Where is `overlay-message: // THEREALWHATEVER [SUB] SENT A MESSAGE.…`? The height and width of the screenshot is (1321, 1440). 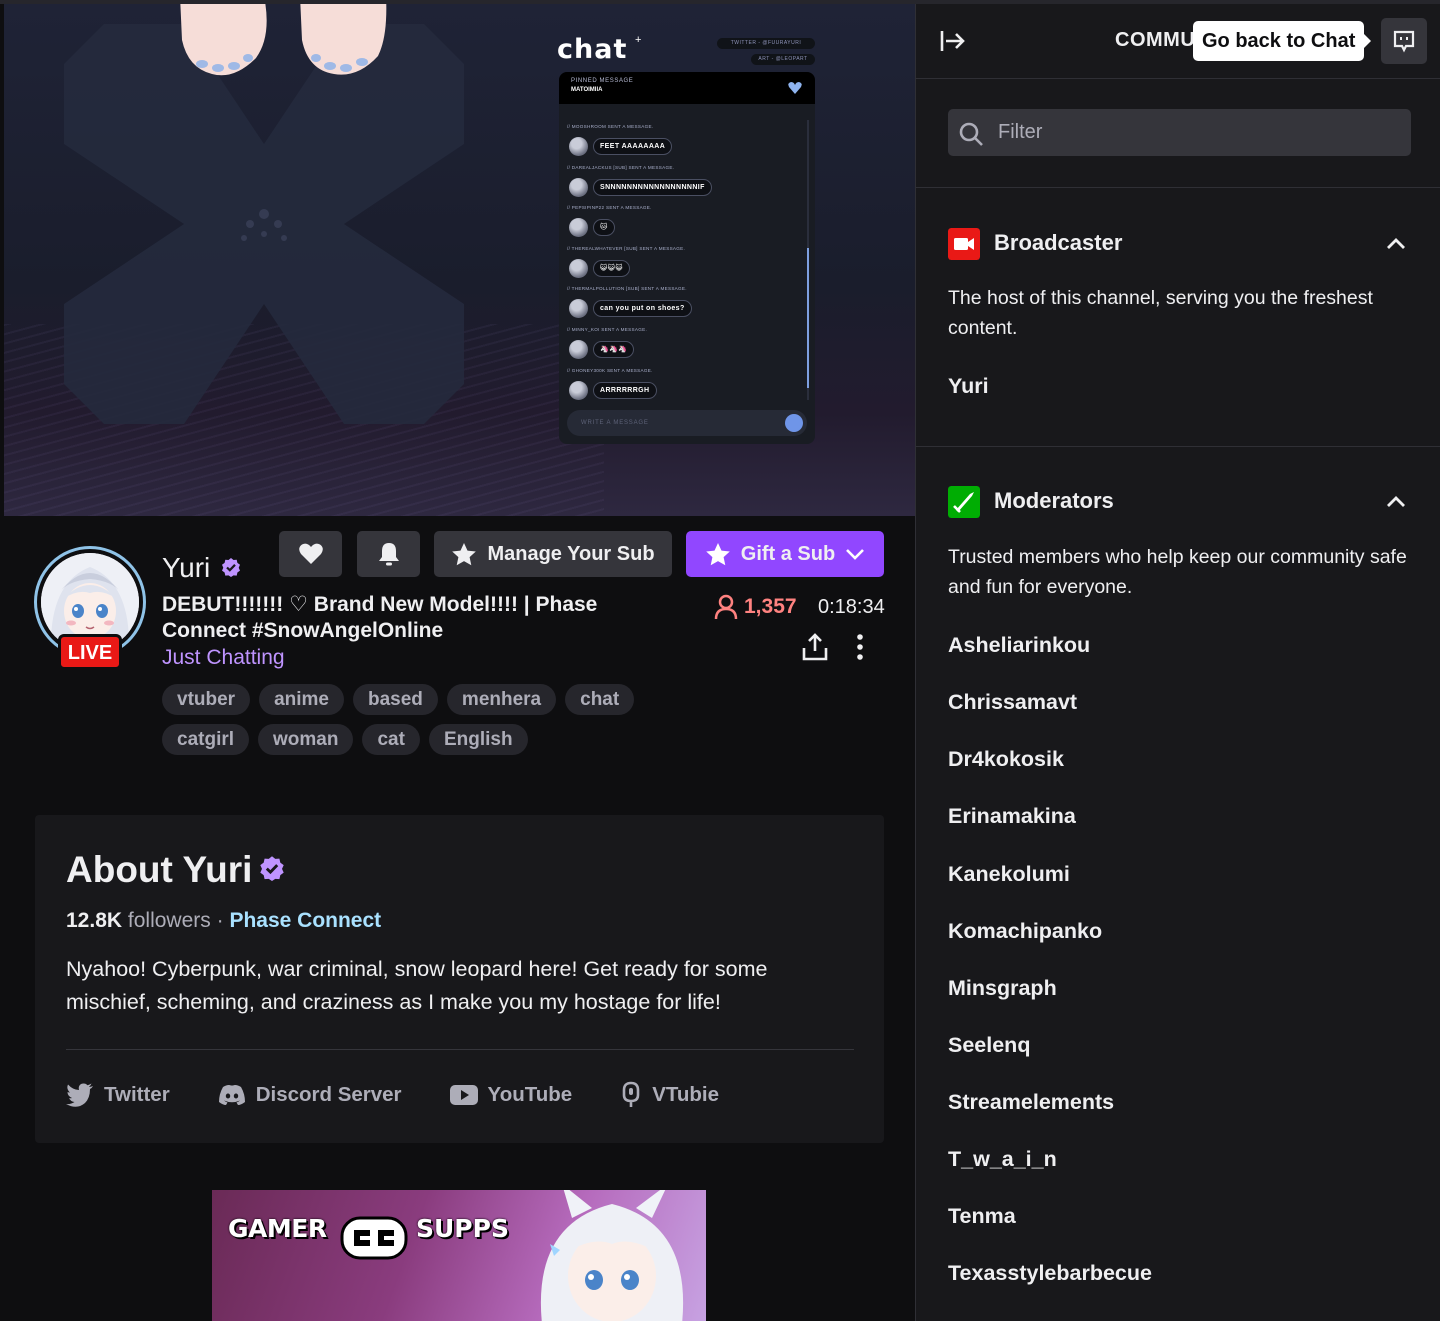 overlay-message: // THEREALWHATEVER [SUB] SENT A MESSAGE.… is located at coordinates (685, 266).